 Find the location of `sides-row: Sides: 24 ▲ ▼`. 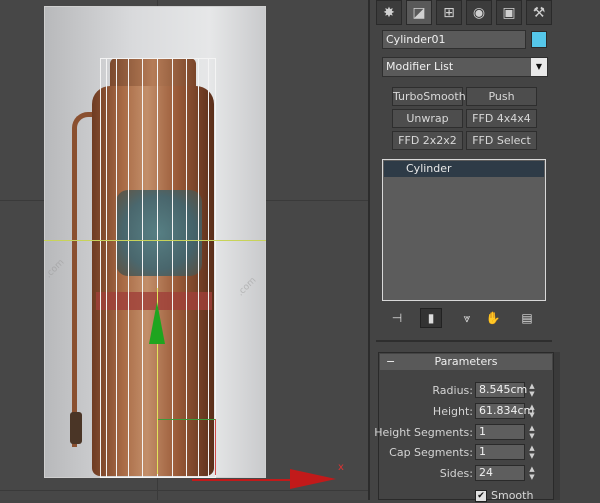

sides-row: Sides: 24 ▲ ▼ is located at coordinates (467, 474).